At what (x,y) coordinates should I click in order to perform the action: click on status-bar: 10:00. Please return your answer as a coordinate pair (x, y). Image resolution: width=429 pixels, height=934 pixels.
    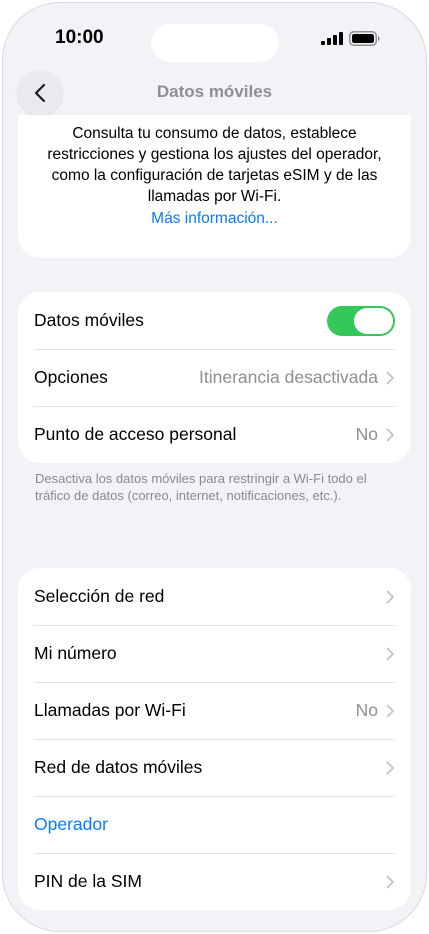
    Looking at the image, I should click on (214, 38).